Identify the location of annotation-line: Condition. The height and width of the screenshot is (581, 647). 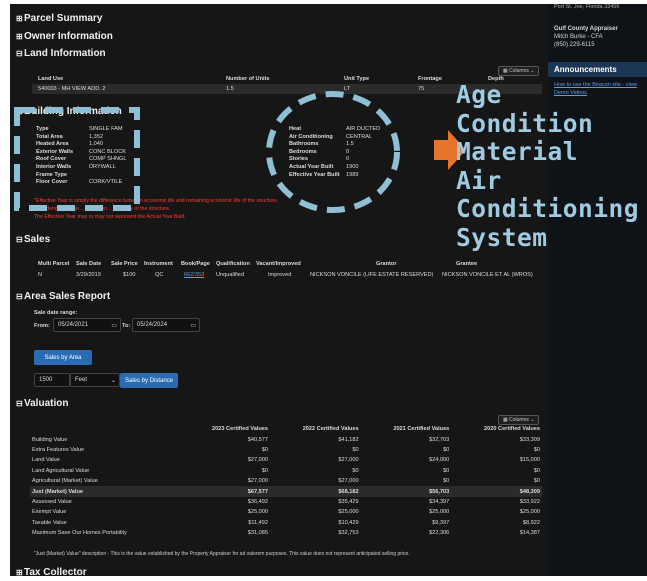
(525, 123).